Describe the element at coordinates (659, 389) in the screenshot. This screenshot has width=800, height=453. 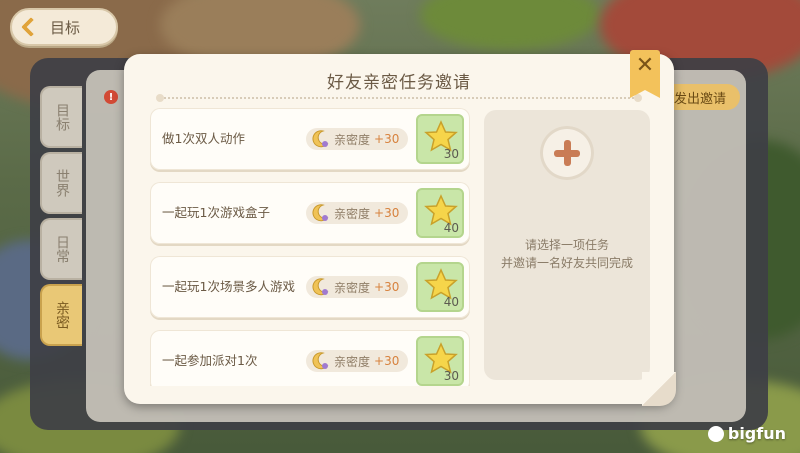
I see `page-curl` at that location.